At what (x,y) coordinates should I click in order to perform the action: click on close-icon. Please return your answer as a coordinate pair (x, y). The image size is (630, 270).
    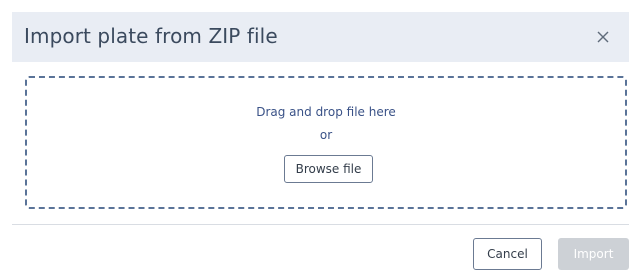
    Looking at the image, I should click on (603, 37).